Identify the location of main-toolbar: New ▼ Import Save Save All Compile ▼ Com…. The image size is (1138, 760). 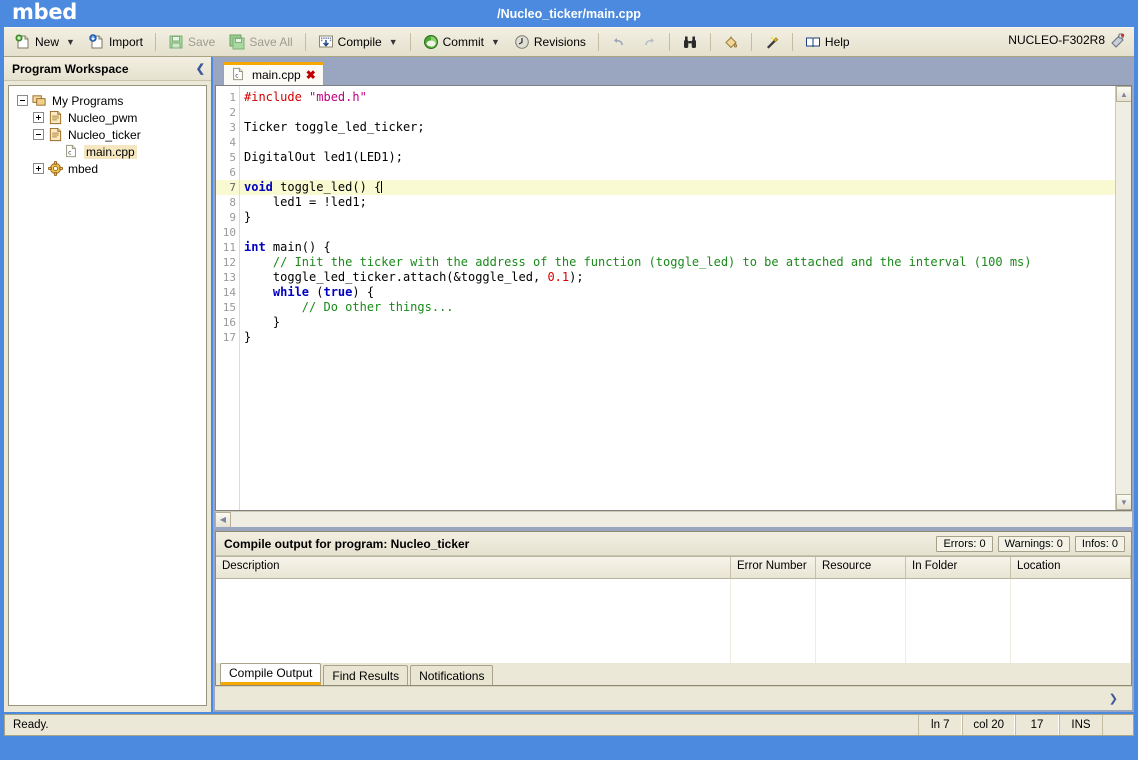
(569, 42).